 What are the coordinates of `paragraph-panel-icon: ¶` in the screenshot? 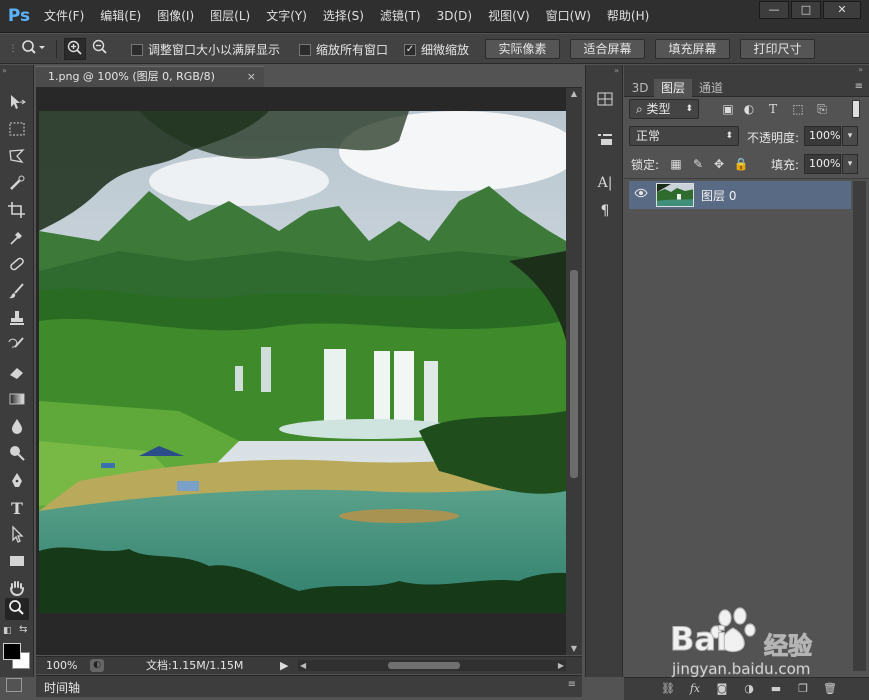 It's located at (605, 211).